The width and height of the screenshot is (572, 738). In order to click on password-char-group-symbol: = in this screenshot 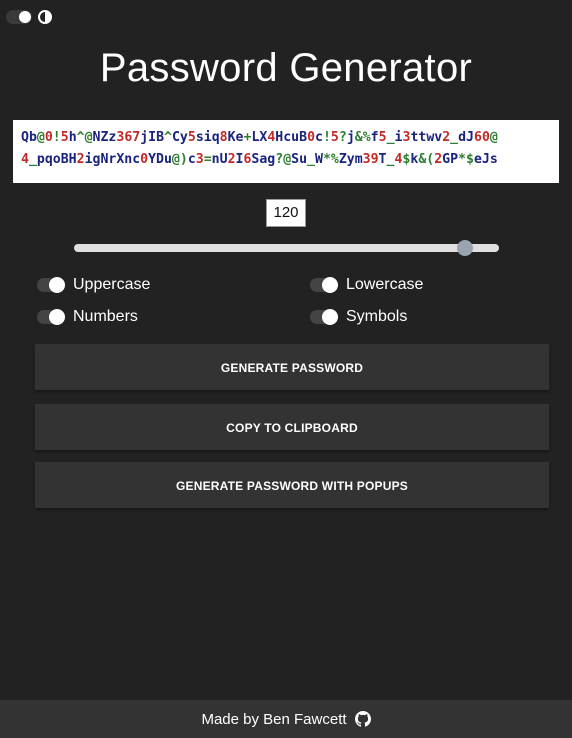, I will do `click(207, 159)`.